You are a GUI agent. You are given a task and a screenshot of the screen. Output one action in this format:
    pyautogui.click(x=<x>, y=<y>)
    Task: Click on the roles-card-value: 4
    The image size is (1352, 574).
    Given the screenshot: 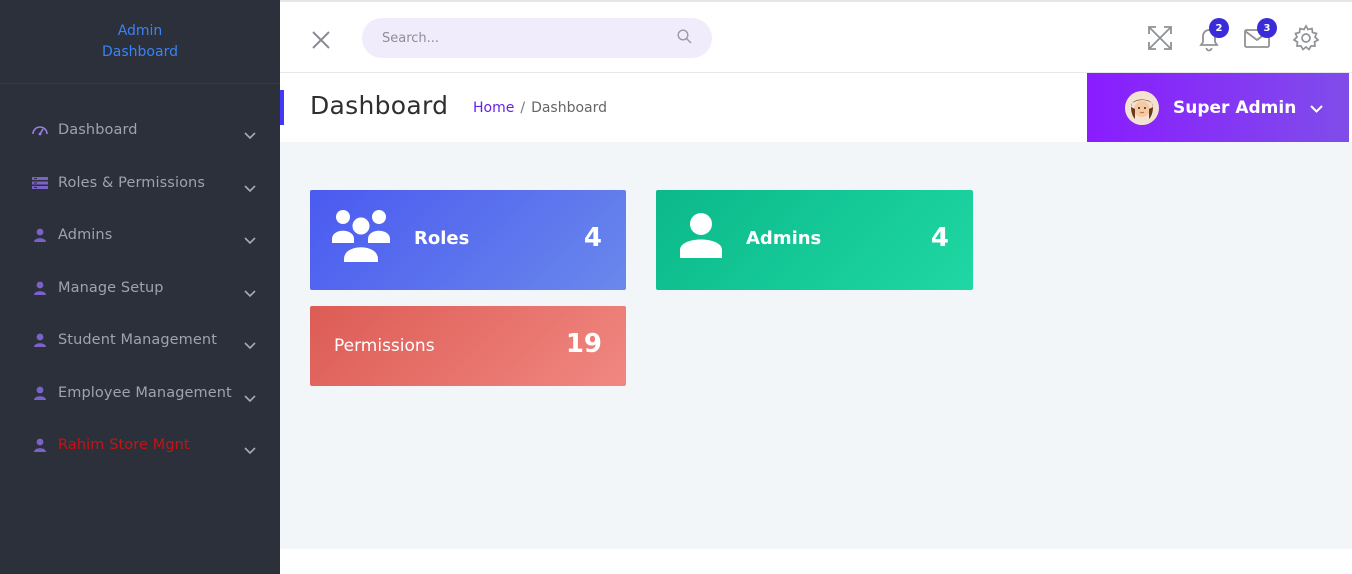 What is the action you would take?
    pyautogui.click(x=592, y=238)
    